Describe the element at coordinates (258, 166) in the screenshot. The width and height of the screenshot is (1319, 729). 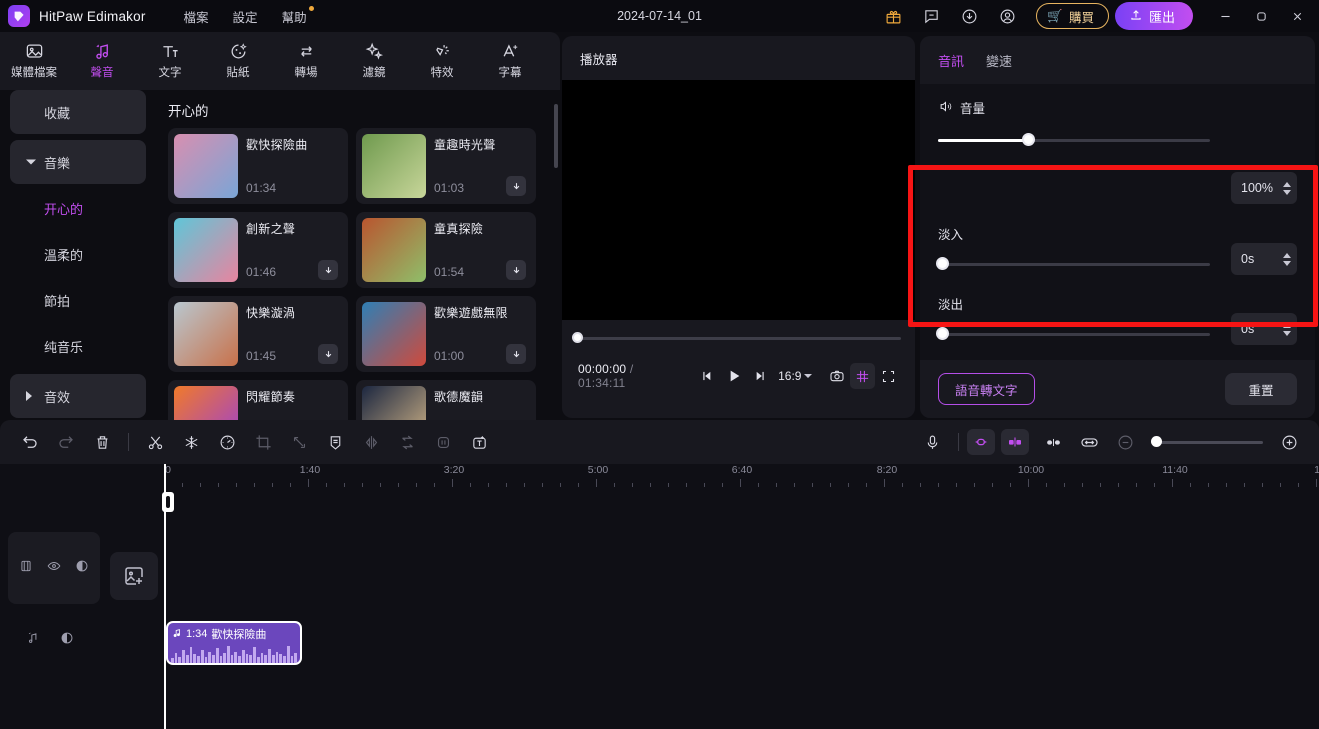
I see `list-item: 歡快探險曲 01:34` at that location.